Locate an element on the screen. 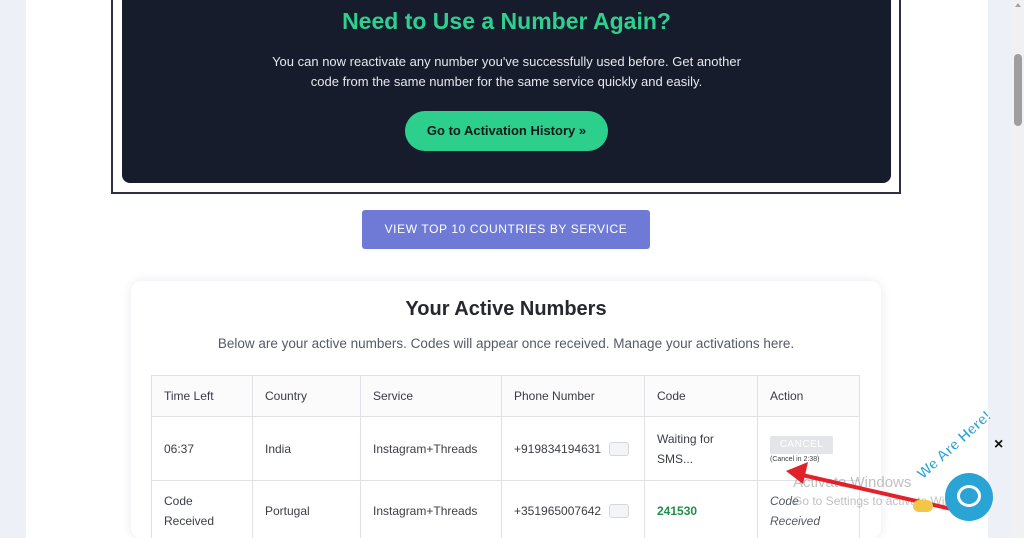 The image size is (1024, 538). scrollbar-thumb is located at coordinates (1018, 90).